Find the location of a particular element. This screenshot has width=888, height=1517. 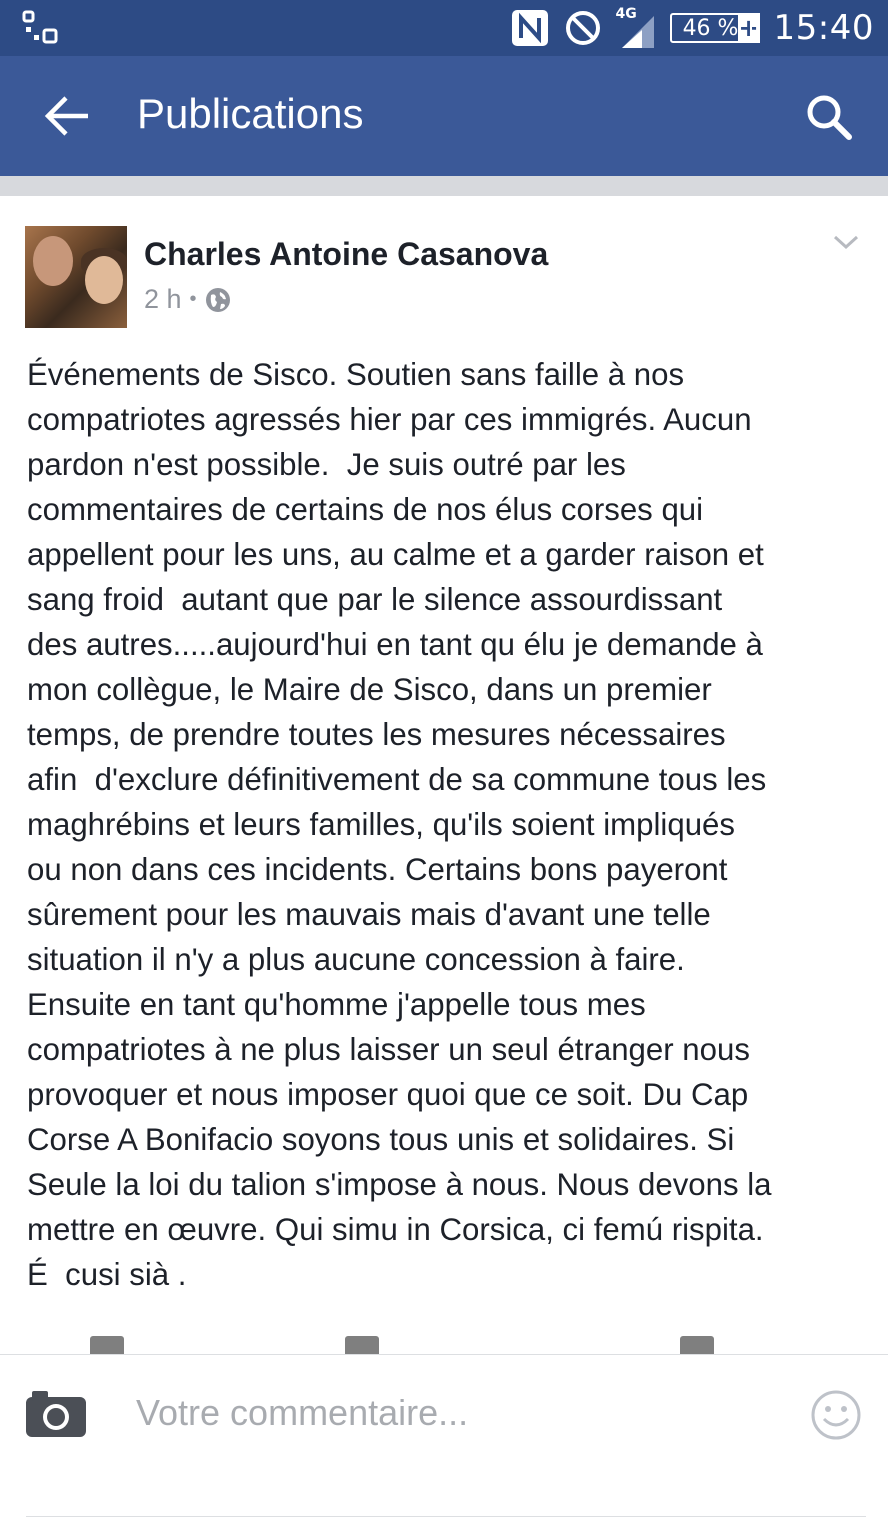

thumbs-up-icon is located at coordinates (107, 1345).